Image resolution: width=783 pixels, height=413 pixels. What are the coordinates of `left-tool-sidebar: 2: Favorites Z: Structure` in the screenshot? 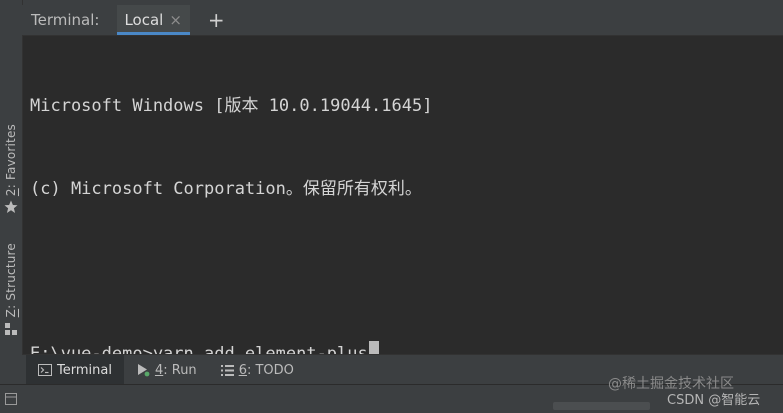 It's located at (11, 192).